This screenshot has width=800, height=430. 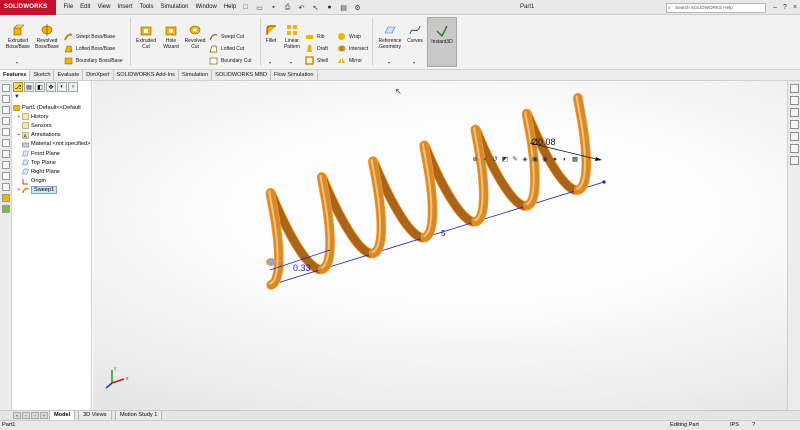 What do you see at coordinates (125, 7) in the screenshot?
I see `menu-insert: Insert` at bounding box center [125, 7].